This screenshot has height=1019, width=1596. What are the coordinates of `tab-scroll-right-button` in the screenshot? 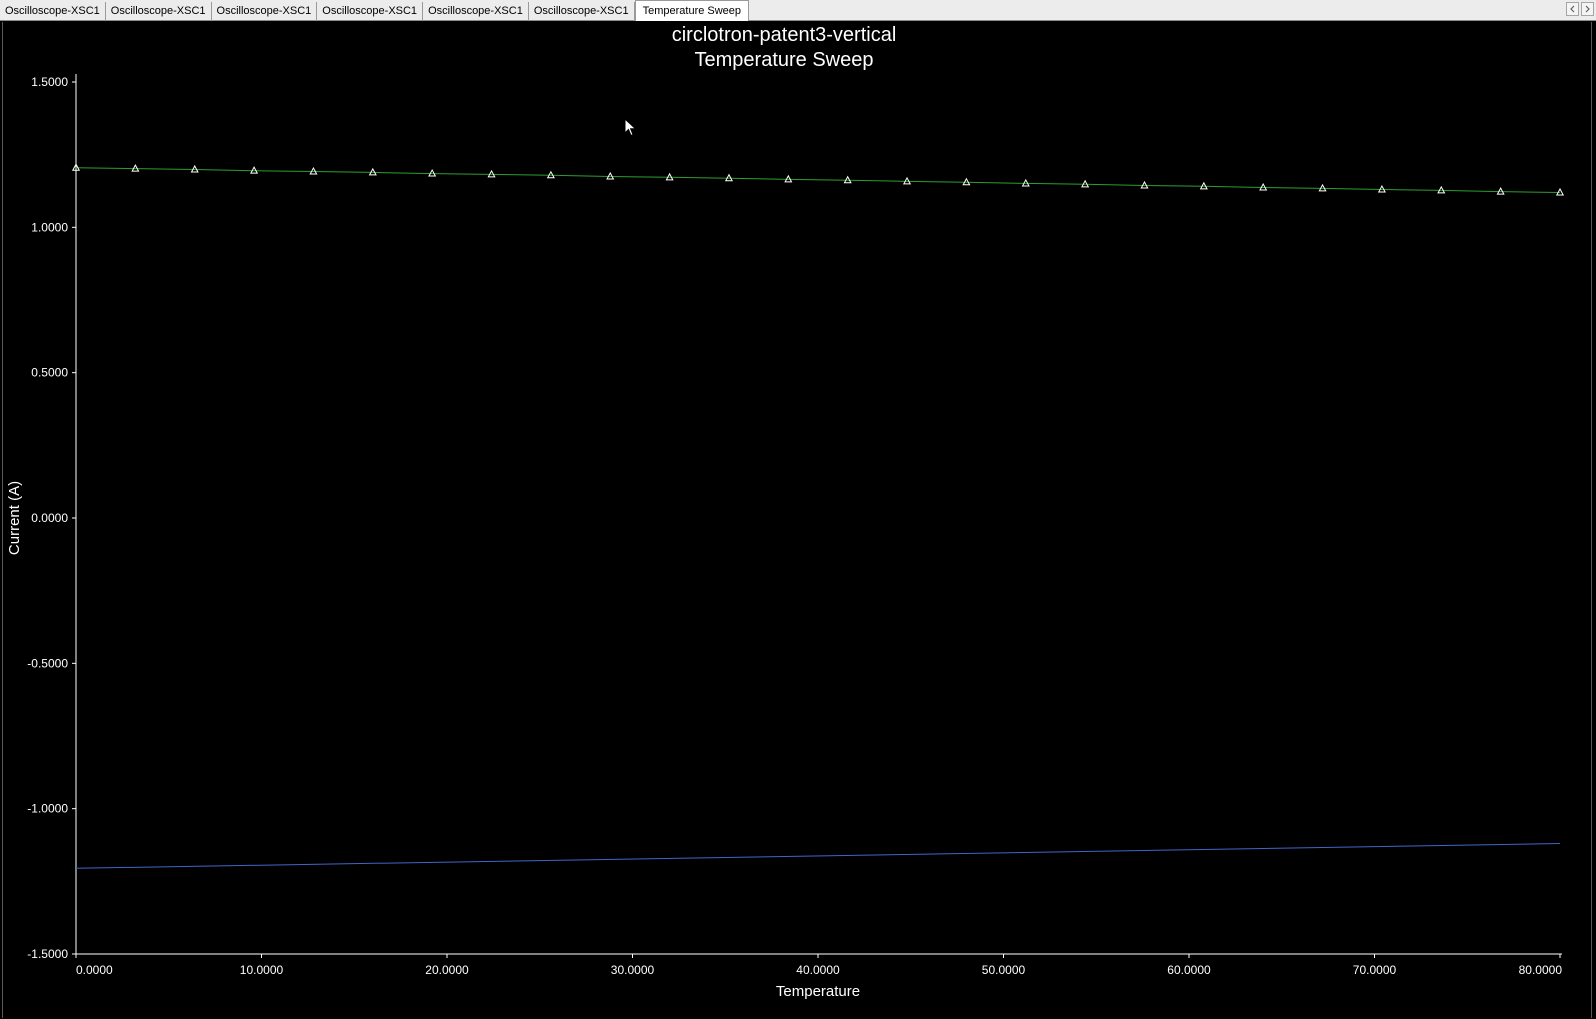 It's located at (1587, 9).